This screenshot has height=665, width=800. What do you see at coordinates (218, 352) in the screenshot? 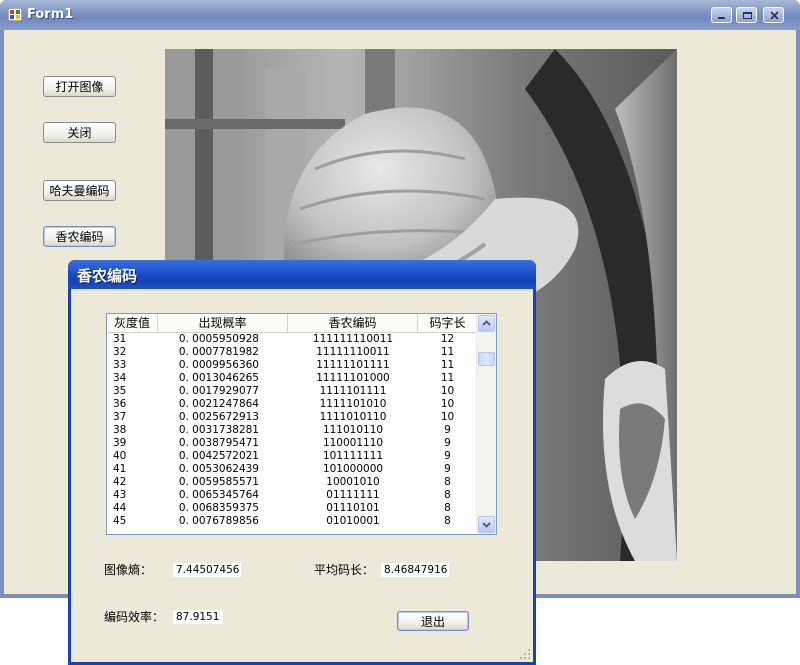
I see `cell-probability: 0. 0007781982` at bounding box center [218, 352].